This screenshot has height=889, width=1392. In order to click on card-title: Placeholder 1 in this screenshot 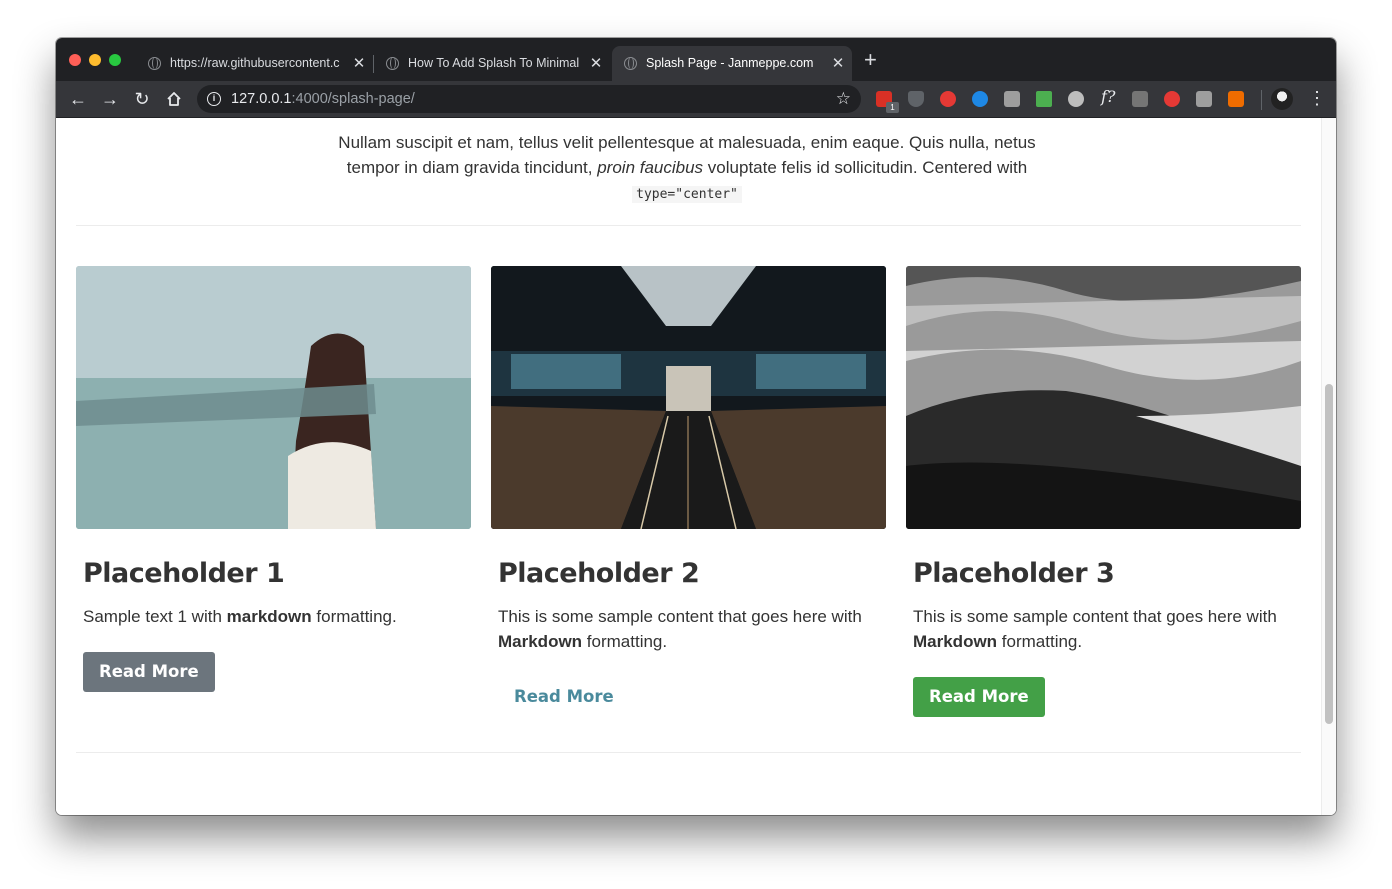, I will do `click(184, 573)`.